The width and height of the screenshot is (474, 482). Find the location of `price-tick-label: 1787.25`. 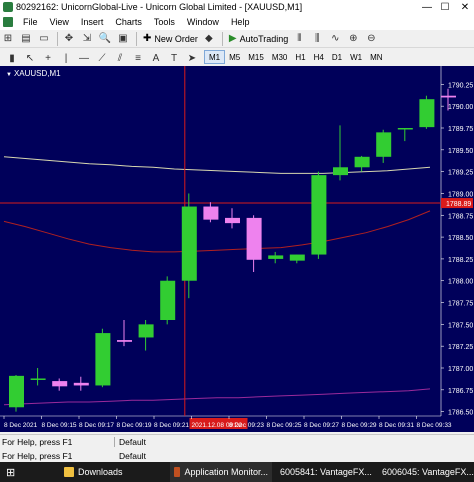

price-tick-label: 1787.25 is located at coordinates (460, 347).